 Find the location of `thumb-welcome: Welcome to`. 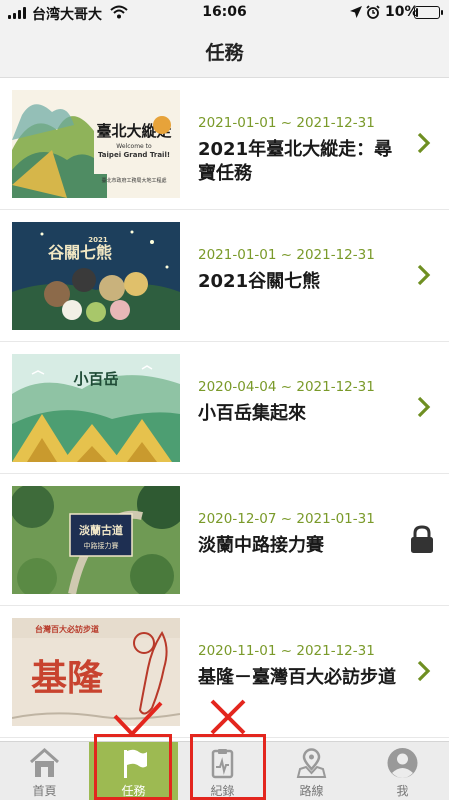

thumb-welcome: Welcome to is located at coordinates (134, 146).